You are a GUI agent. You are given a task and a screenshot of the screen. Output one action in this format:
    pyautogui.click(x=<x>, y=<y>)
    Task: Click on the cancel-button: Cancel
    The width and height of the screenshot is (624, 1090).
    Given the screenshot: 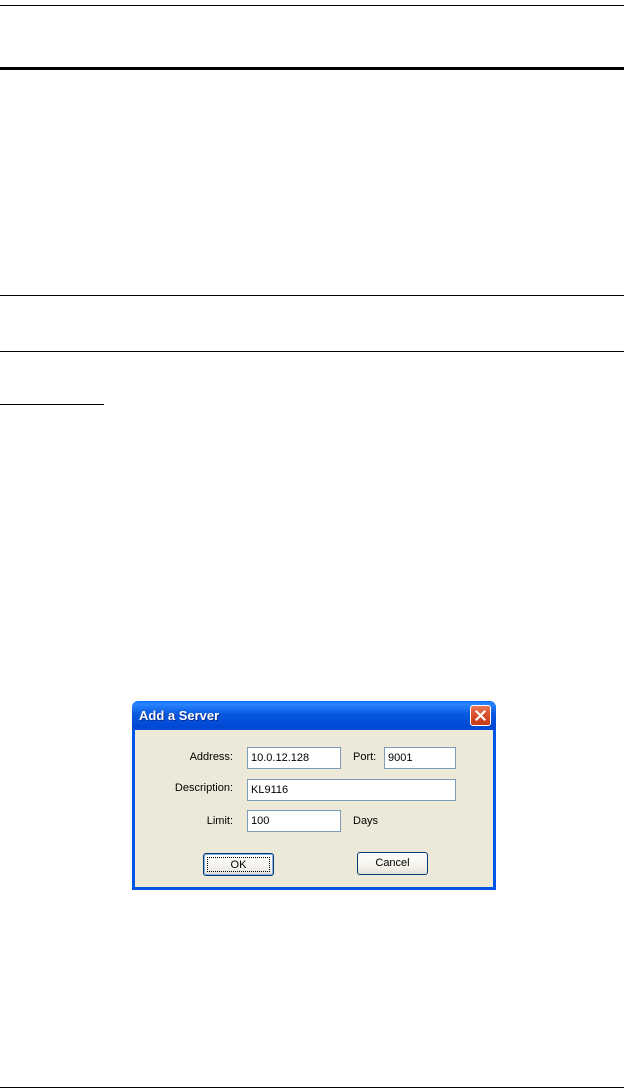 What is the action you would take?
    pyautogui.click(x=392, y=863)
    